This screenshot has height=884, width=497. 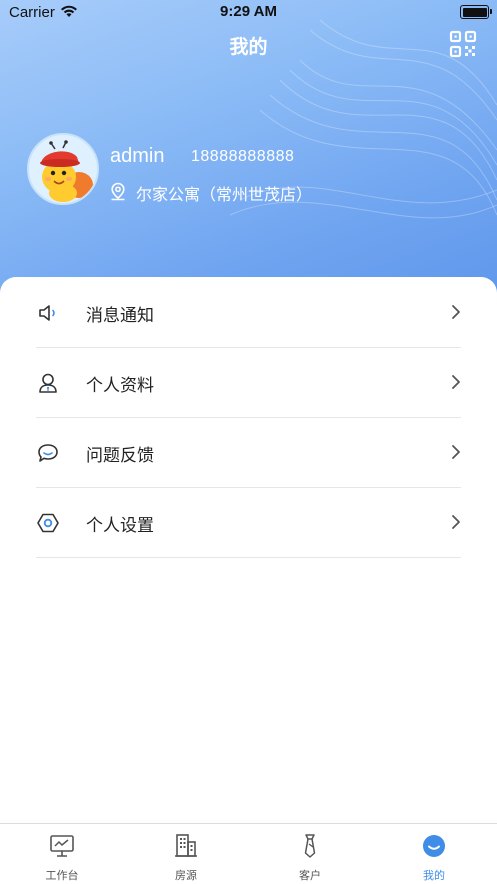 What do you see at coordinates (62, 875) in the screenshot?
I see `tab-label: 工作台` at bounding box center [62, 875].